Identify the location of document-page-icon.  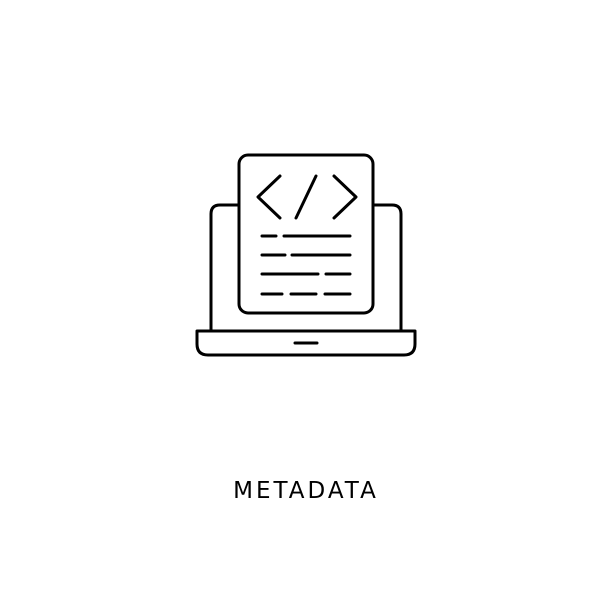
(306, 234).